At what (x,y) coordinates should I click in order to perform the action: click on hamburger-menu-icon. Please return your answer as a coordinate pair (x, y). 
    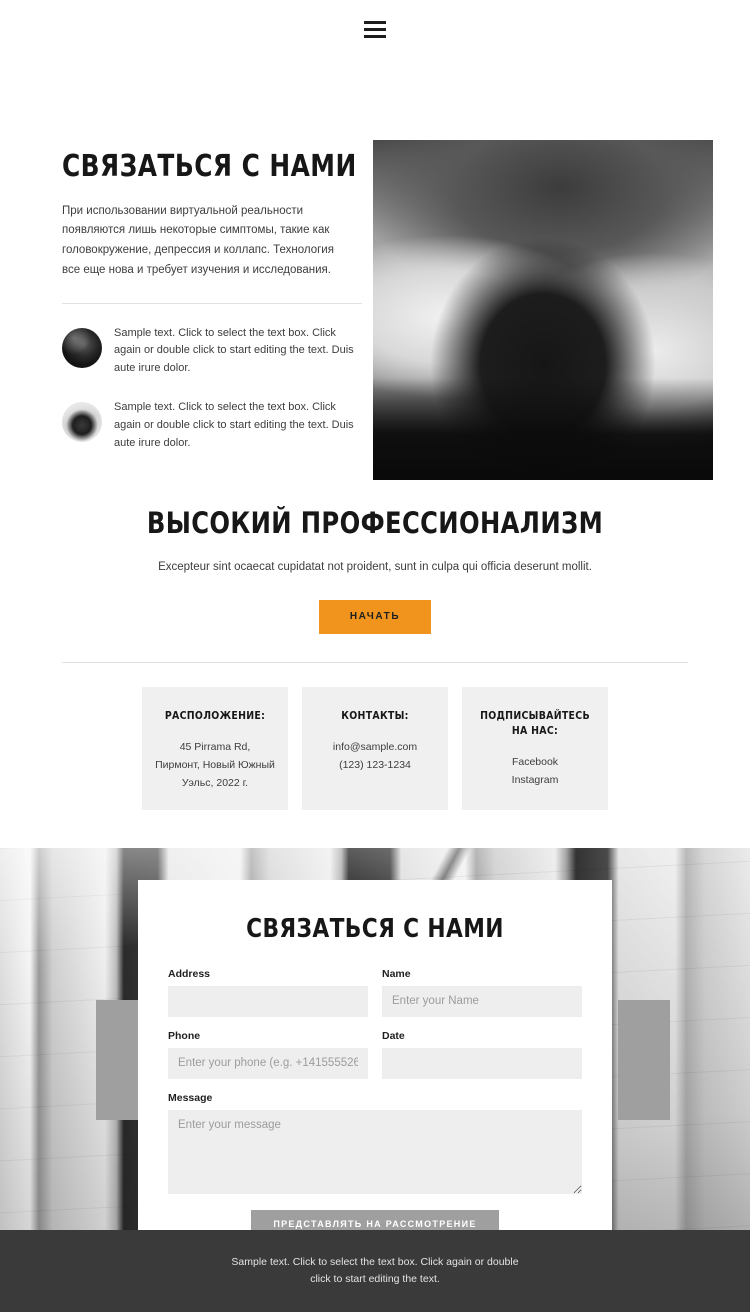
    Looking at the image, I should click on (375, 29).